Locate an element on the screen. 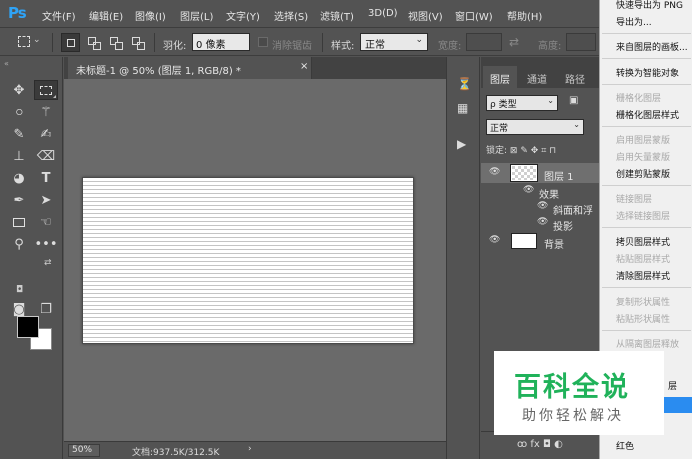 This screenshot has width=692, height=459. new-selection-button is located at coordinates (70, 42).